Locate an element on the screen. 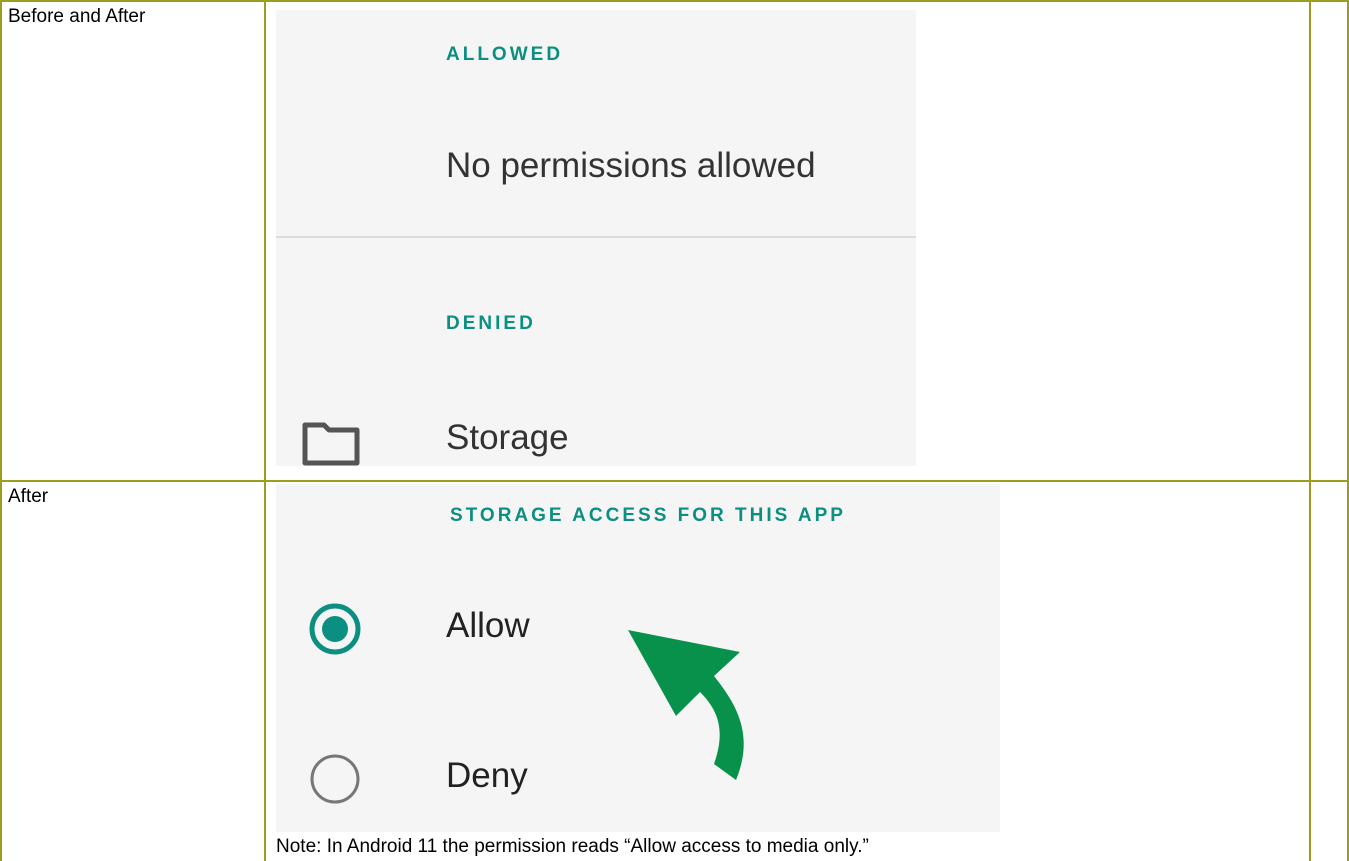 The width and height of the screenshot is (1349, 861). deny-label: Deny is located at coordinates (487, 775).